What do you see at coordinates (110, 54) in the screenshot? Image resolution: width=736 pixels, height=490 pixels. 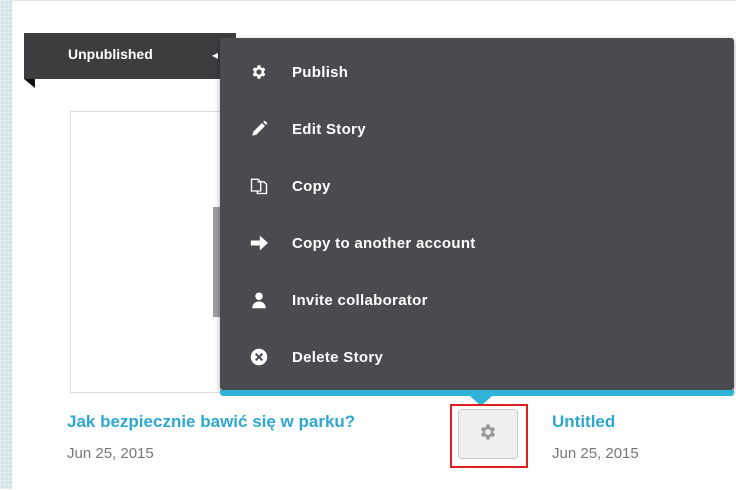 I see `unpublished-label-text: Unpublished` at bounding box center [110, 54].